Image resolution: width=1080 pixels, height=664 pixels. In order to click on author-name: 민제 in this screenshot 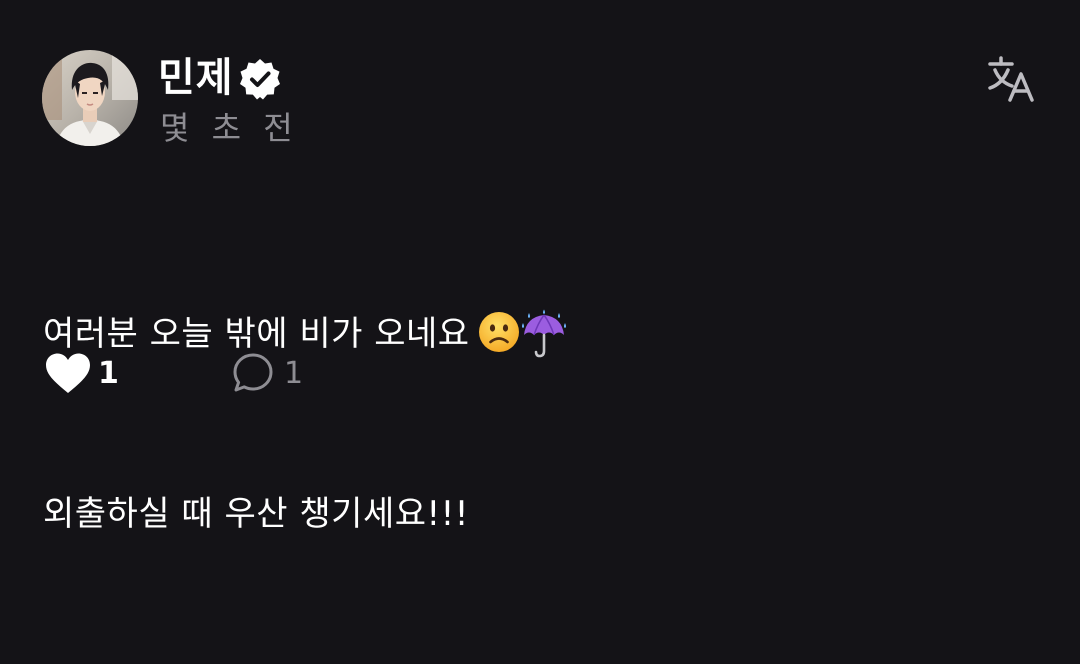, I will do `click(196, 78)`.